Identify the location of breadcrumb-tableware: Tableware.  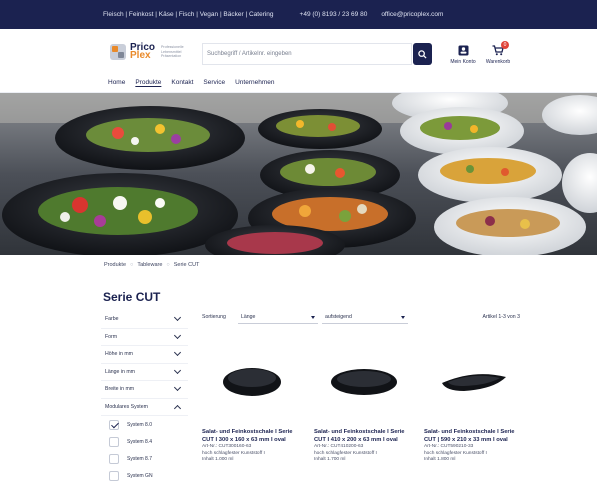
(149, 265).